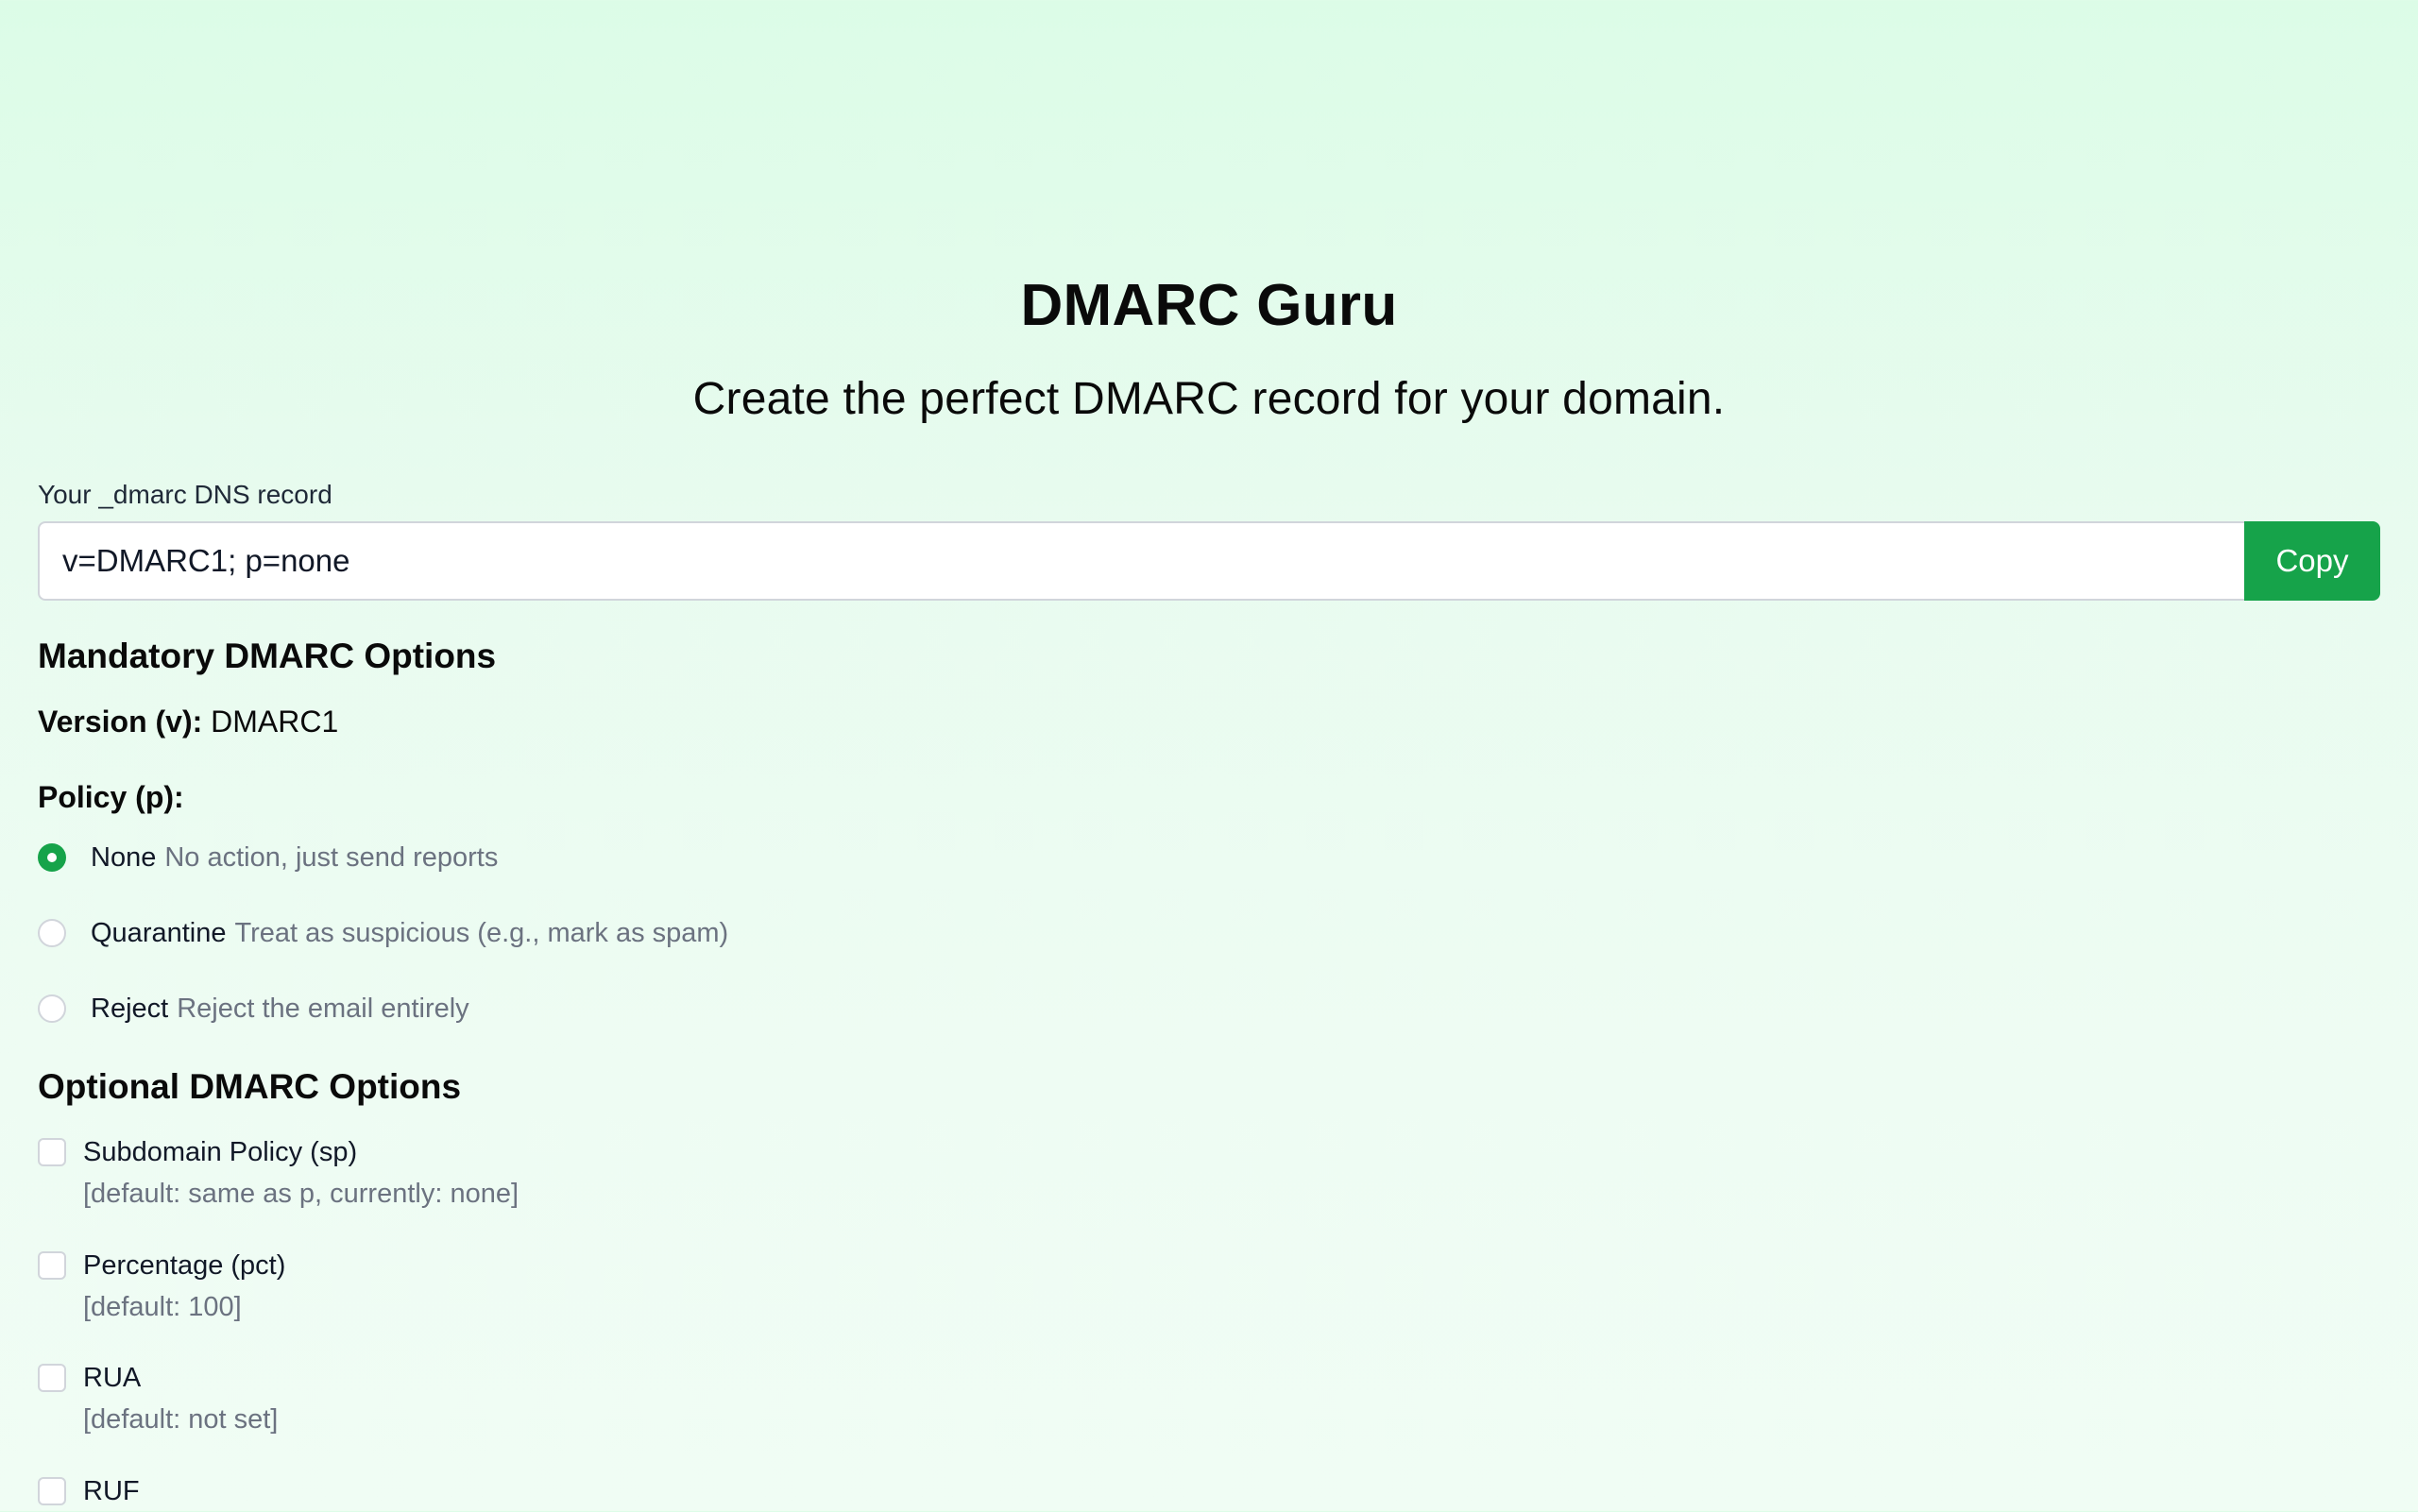  I want to click on policy-label: Policy (p):, so click(111, 797).